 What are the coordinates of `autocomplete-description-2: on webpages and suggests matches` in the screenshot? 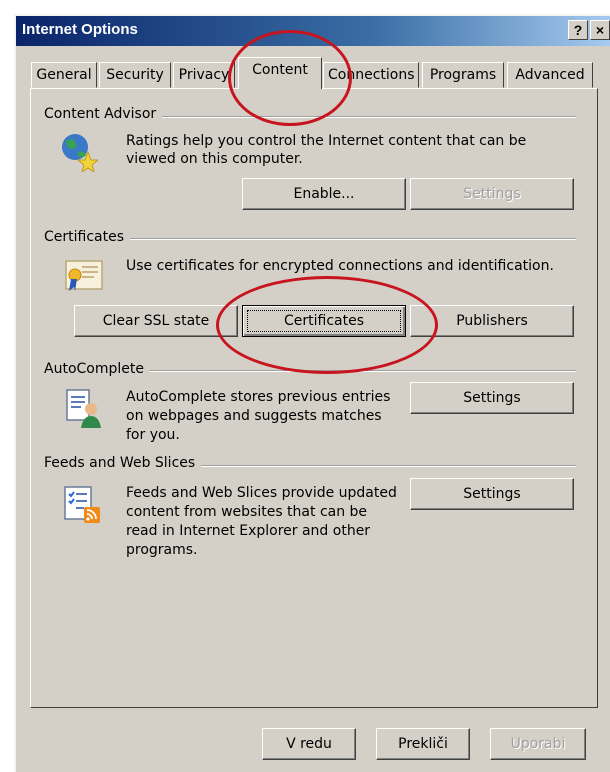 It's located at (254, 416).